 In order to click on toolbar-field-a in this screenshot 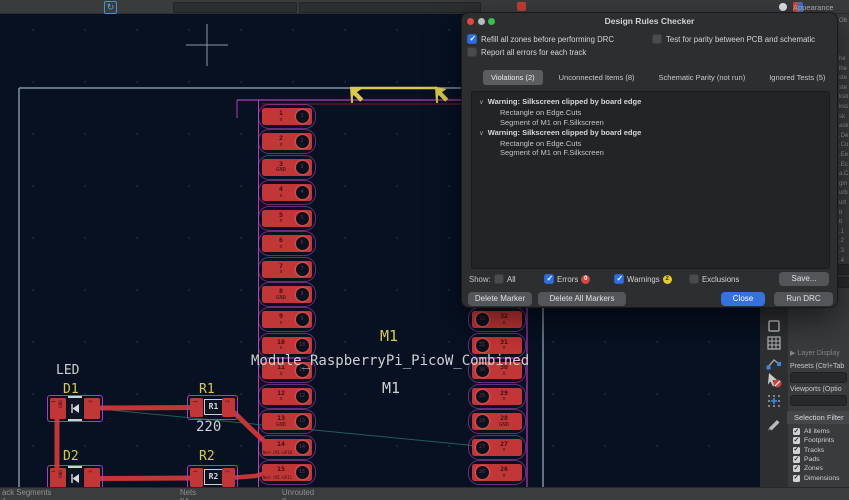, I will do `click(235, 7)`.